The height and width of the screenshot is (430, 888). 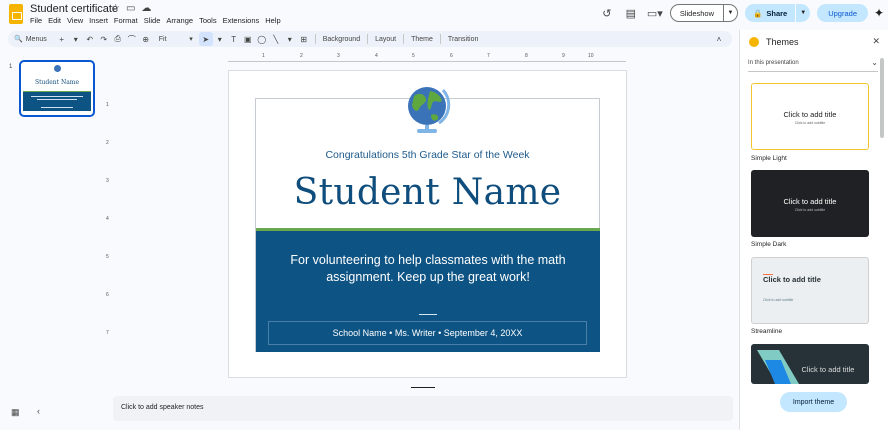 I want to click on share-button: 🔒 Share, so click(x=770, y=13).